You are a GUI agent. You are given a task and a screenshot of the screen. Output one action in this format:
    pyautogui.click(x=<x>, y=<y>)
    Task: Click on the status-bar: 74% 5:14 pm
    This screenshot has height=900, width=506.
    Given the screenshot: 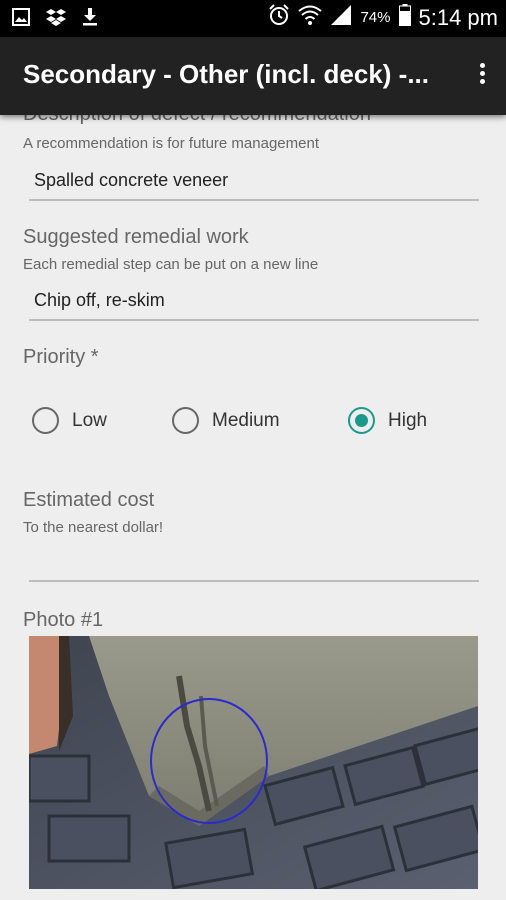 What is the action you would take?
    pyautogui.click(x=253, y=18)
    